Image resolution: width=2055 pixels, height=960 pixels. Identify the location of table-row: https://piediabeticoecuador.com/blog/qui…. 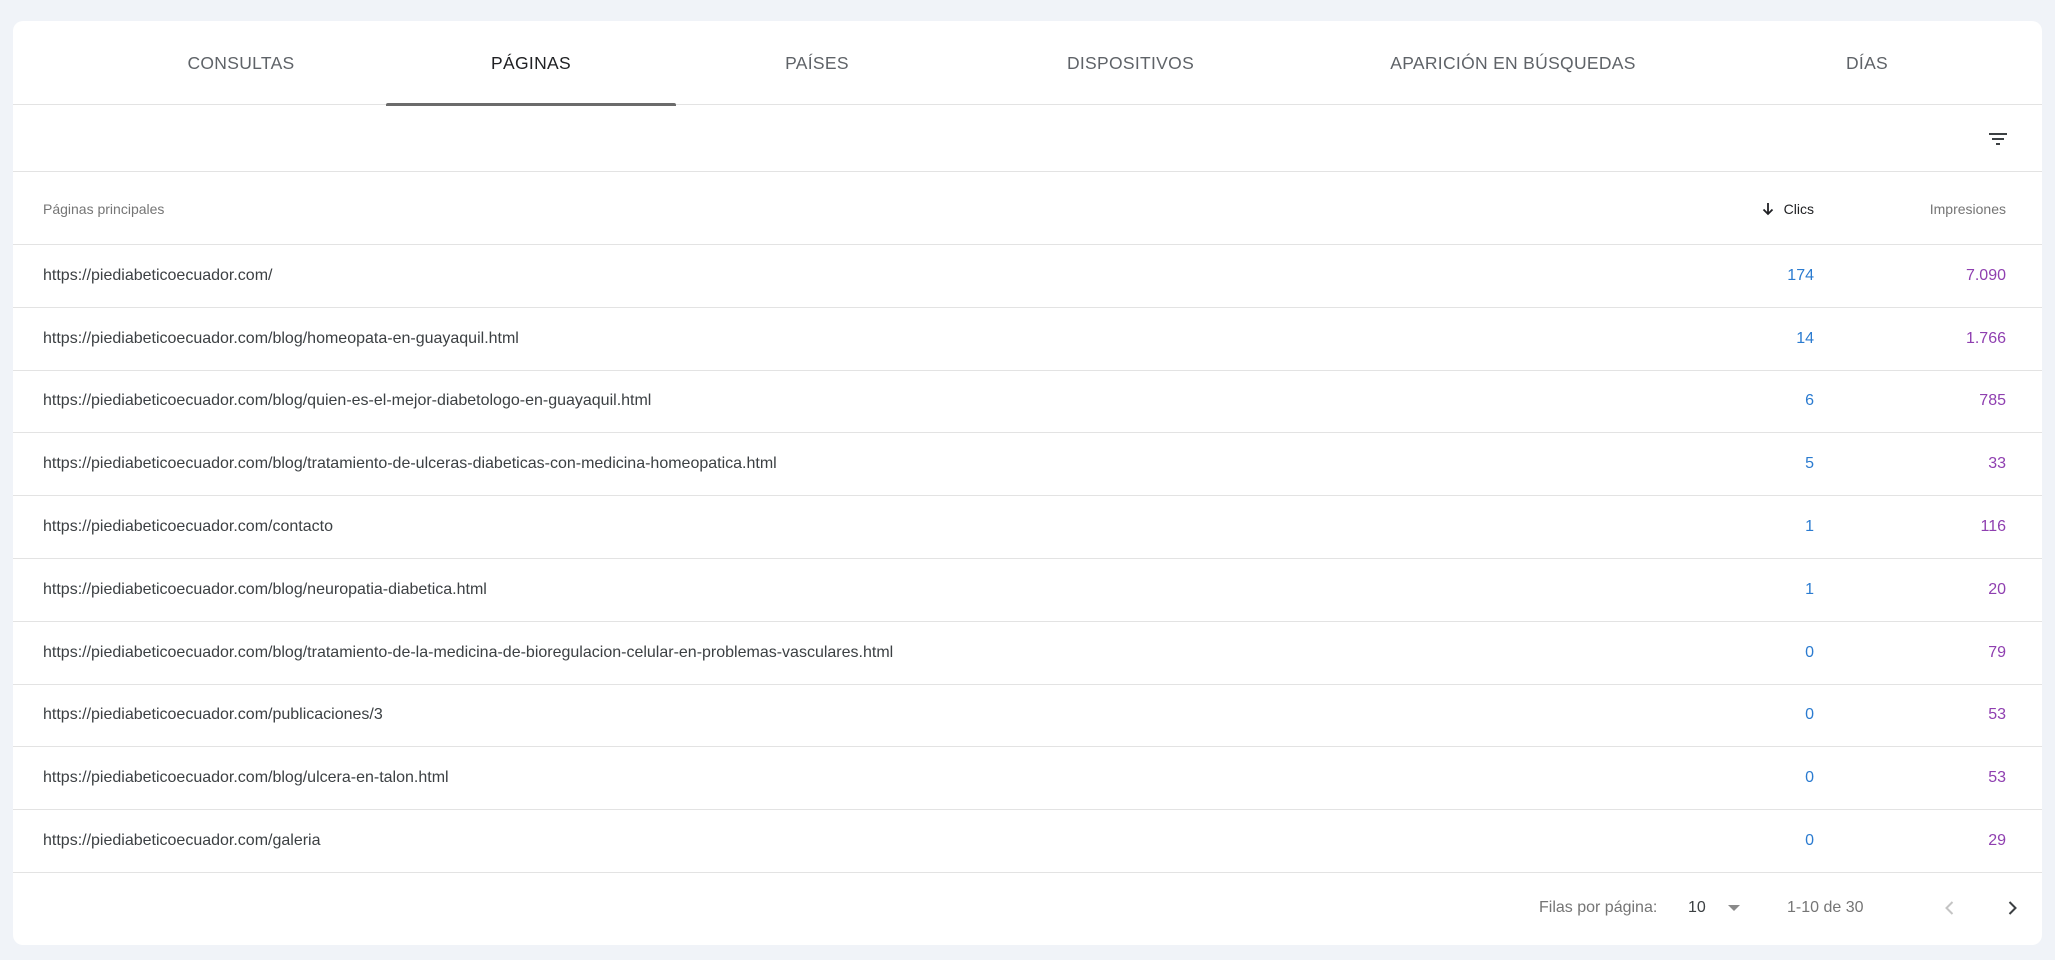
(1027, 402).